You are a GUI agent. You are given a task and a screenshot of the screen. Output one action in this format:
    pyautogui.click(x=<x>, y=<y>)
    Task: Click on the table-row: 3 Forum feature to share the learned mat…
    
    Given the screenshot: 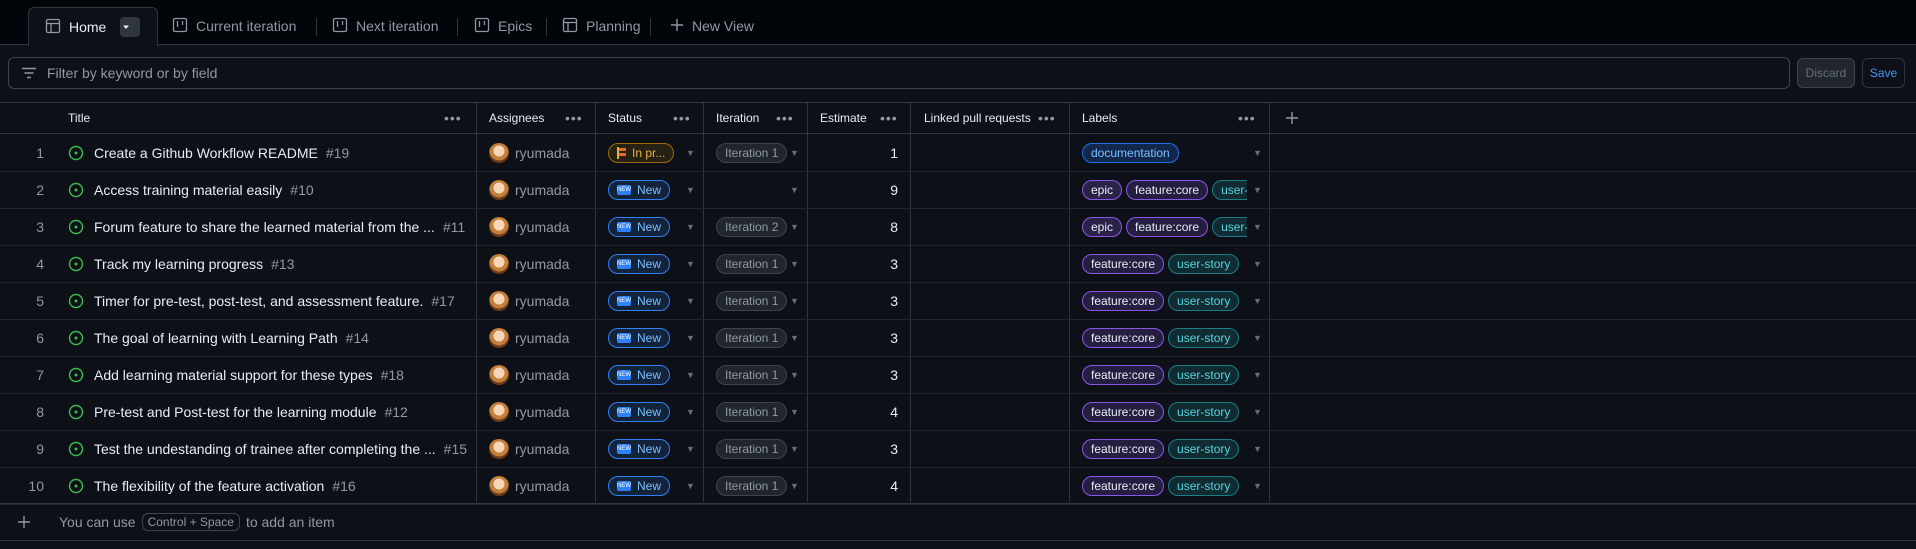 What is the action you would take?
    pyautogui.click(x=958, y=227)
    